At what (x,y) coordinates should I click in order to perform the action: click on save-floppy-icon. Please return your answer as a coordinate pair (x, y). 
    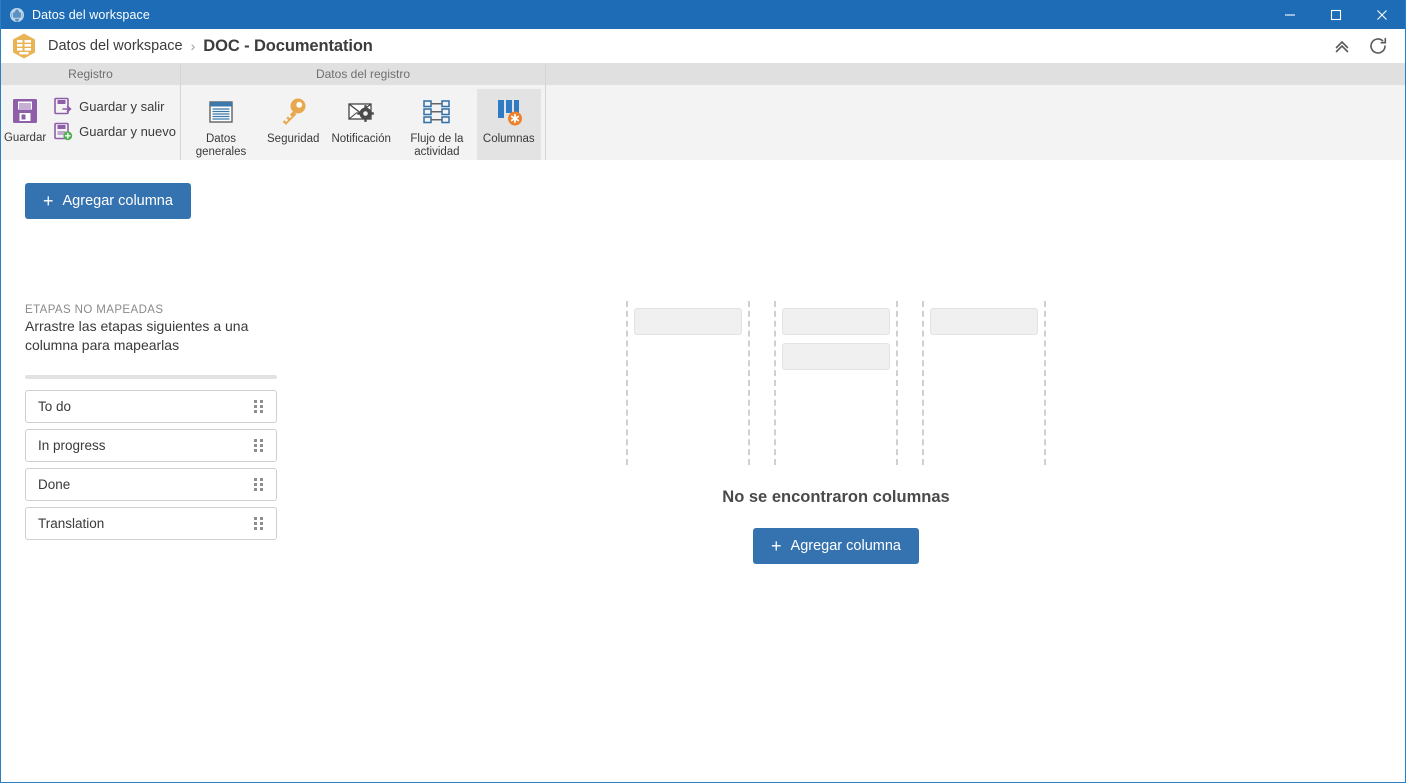
    Looking at the image, I should click on (25, 111).